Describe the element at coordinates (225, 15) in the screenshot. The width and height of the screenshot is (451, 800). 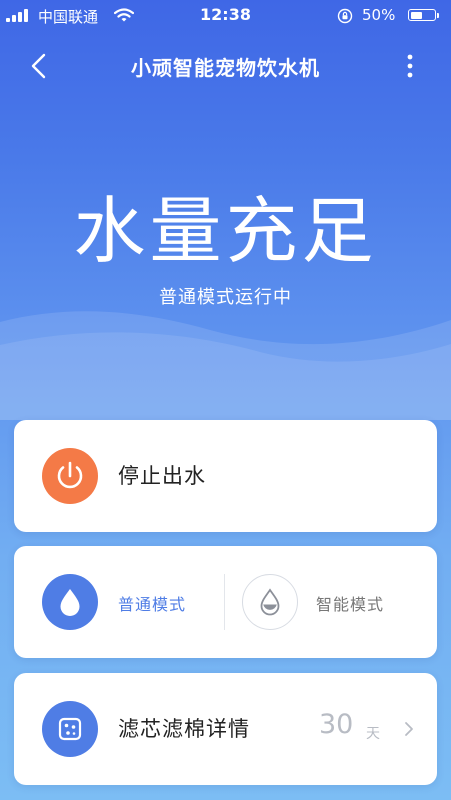
I see `status-bar: 中国联通 12:38 50%` at that location.